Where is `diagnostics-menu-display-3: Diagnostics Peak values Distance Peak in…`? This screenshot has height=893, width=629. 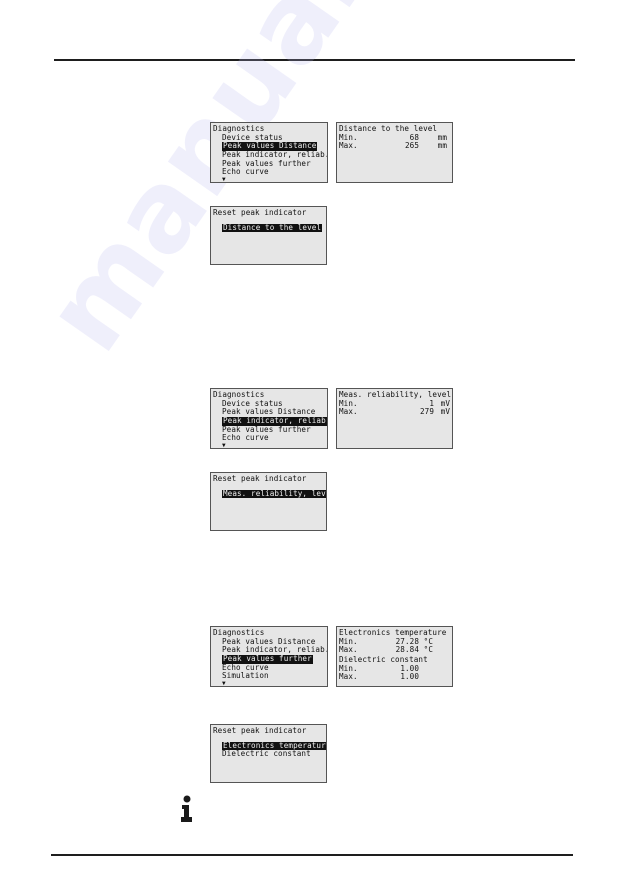
diagnostics-menu-display-3: Diagnostics Peak values Distance Peak in… is located at coordinates (269, 656).